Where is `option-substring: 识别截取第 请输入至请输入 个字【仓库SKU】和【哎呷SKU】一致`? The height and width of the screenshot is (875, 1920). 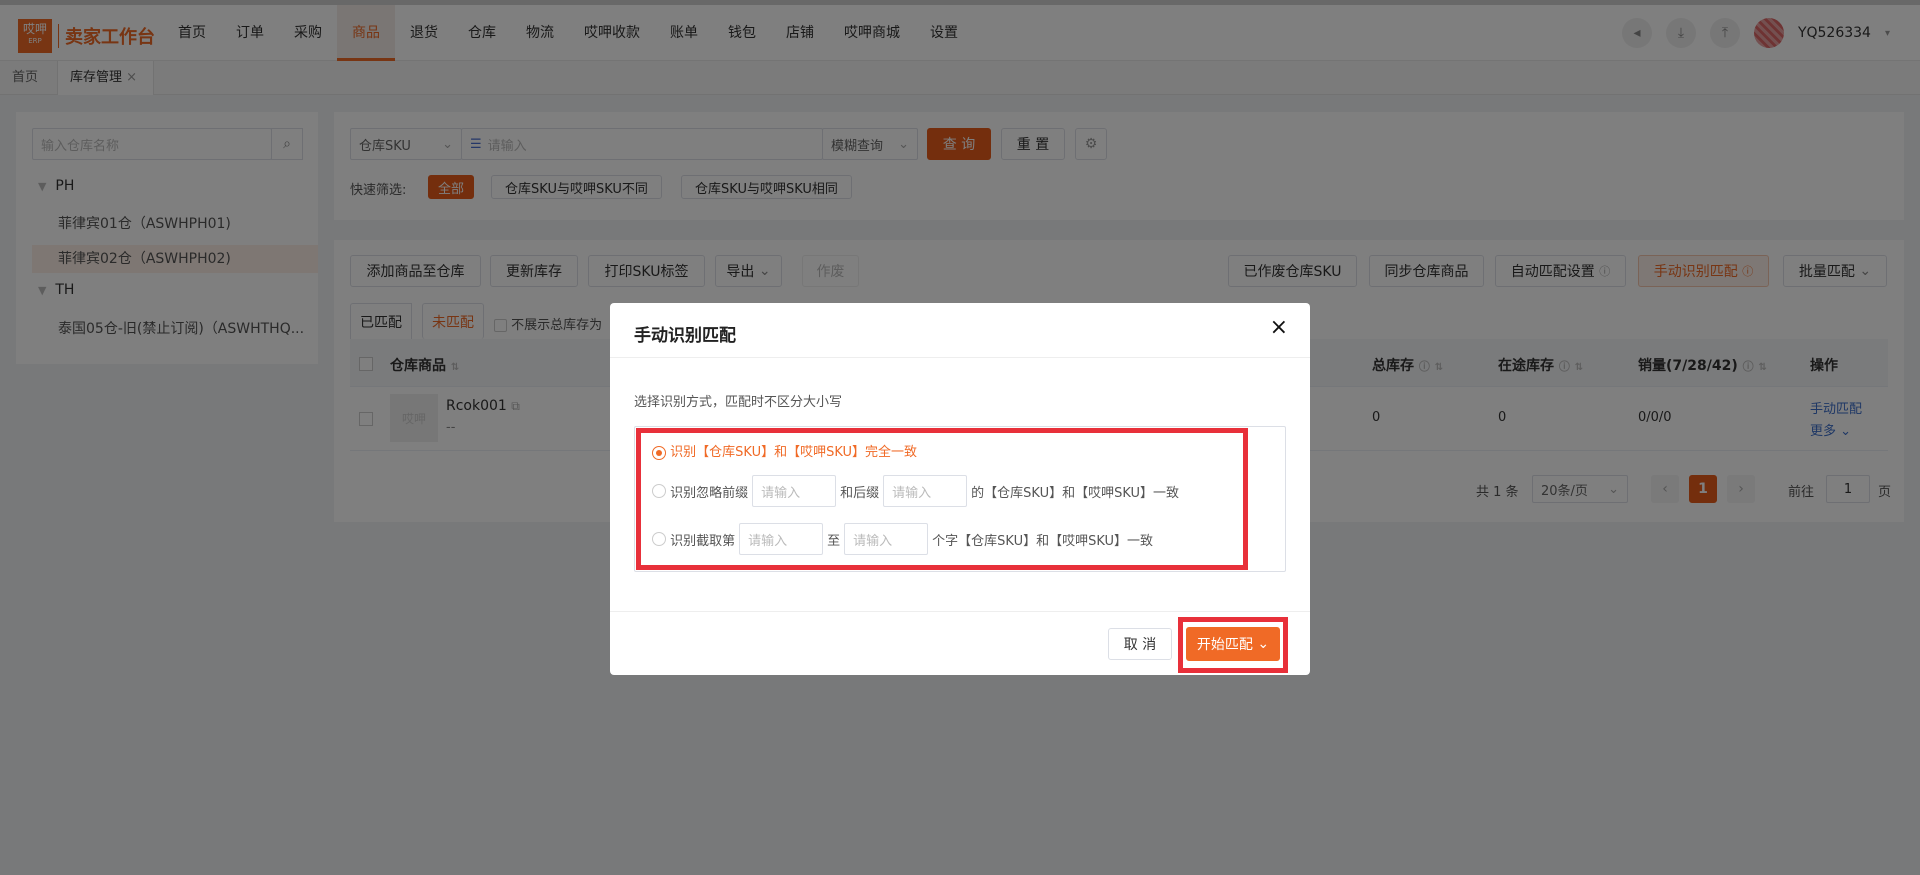 option-substring: 识别截取第 请输入至请输入 个字【仓库SKU】和【哎呷SKU】一致 is located at coordinates (902, 539).